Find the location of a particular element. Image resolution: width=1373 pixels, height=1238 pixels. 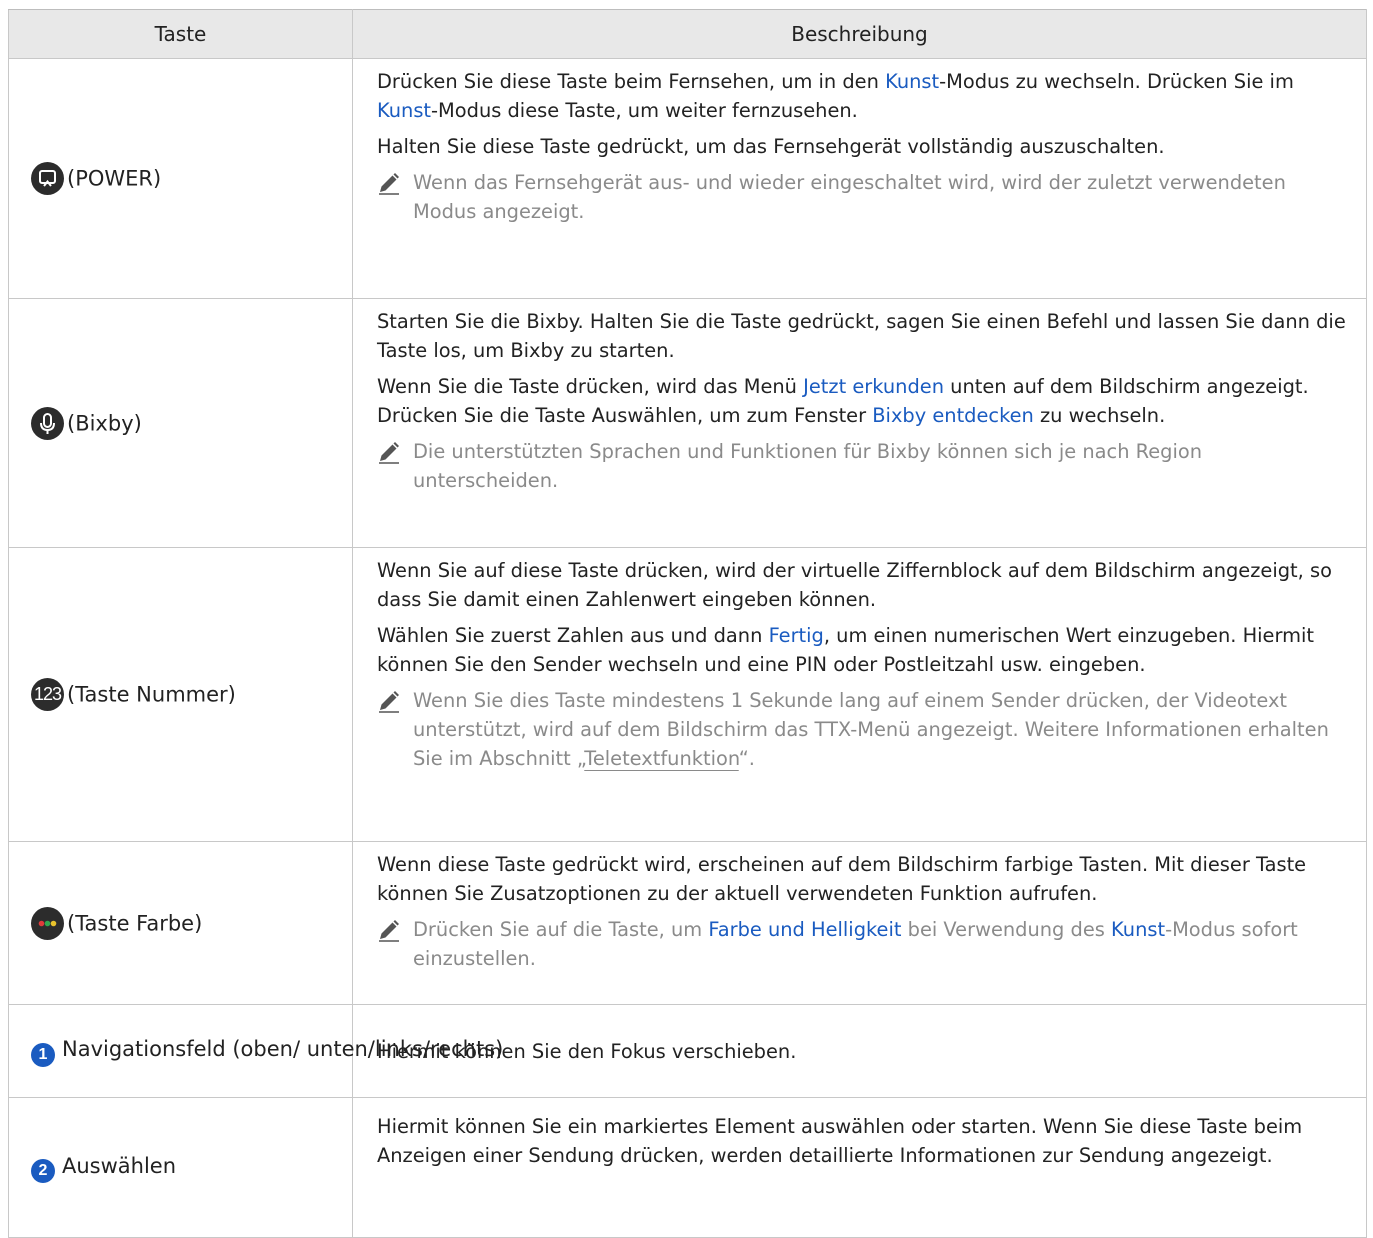

number-badge-2: 2 is located at coordinates (43, 1170).